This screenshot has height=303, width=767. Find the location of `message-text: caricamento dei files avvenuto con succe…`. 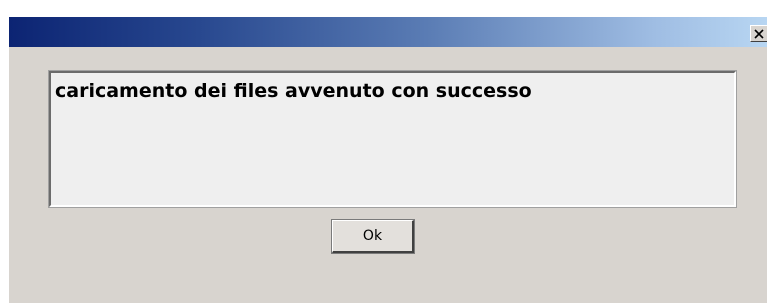

message-text: caricamento dei files avvenuto con succe… is located at coordinates (293, 91).